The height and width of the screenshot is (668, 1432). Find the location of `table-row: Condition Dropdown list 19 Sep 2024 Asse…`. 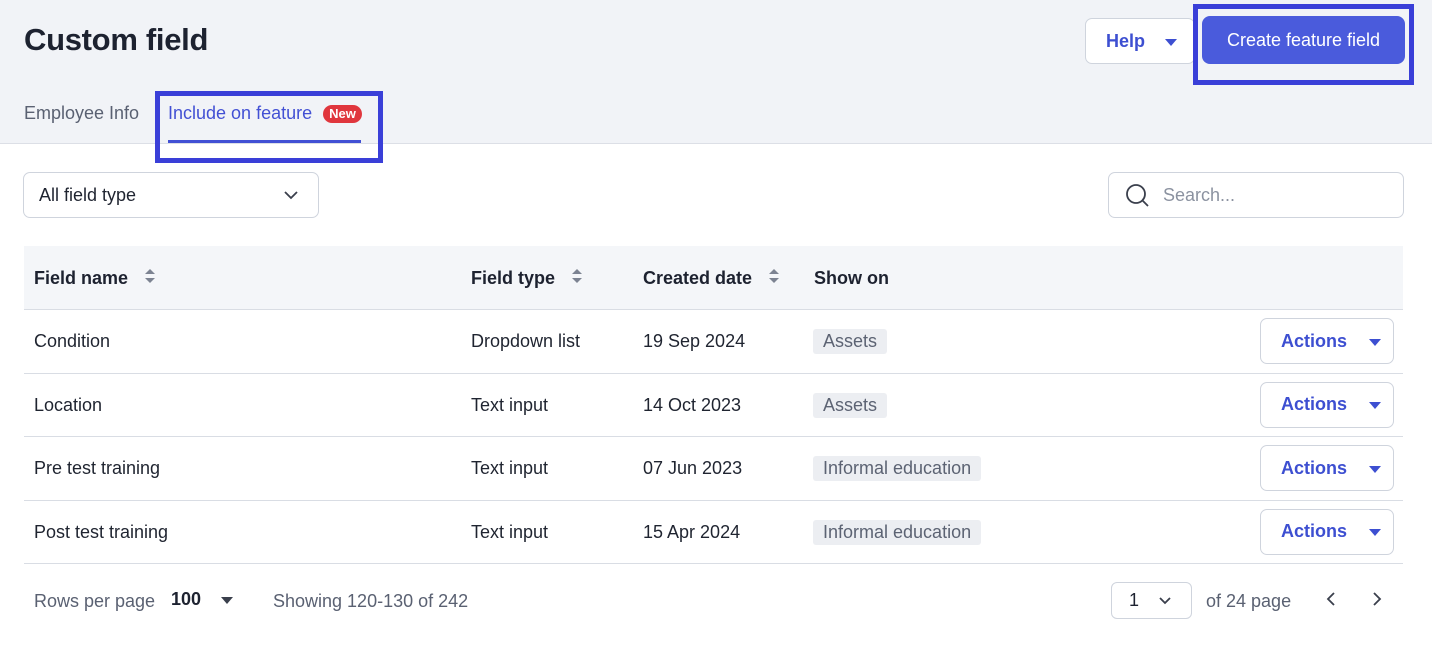

table-row: Condition Dropdown list 19 Sep 2024 Asse… is located at coordinates (713, 342).